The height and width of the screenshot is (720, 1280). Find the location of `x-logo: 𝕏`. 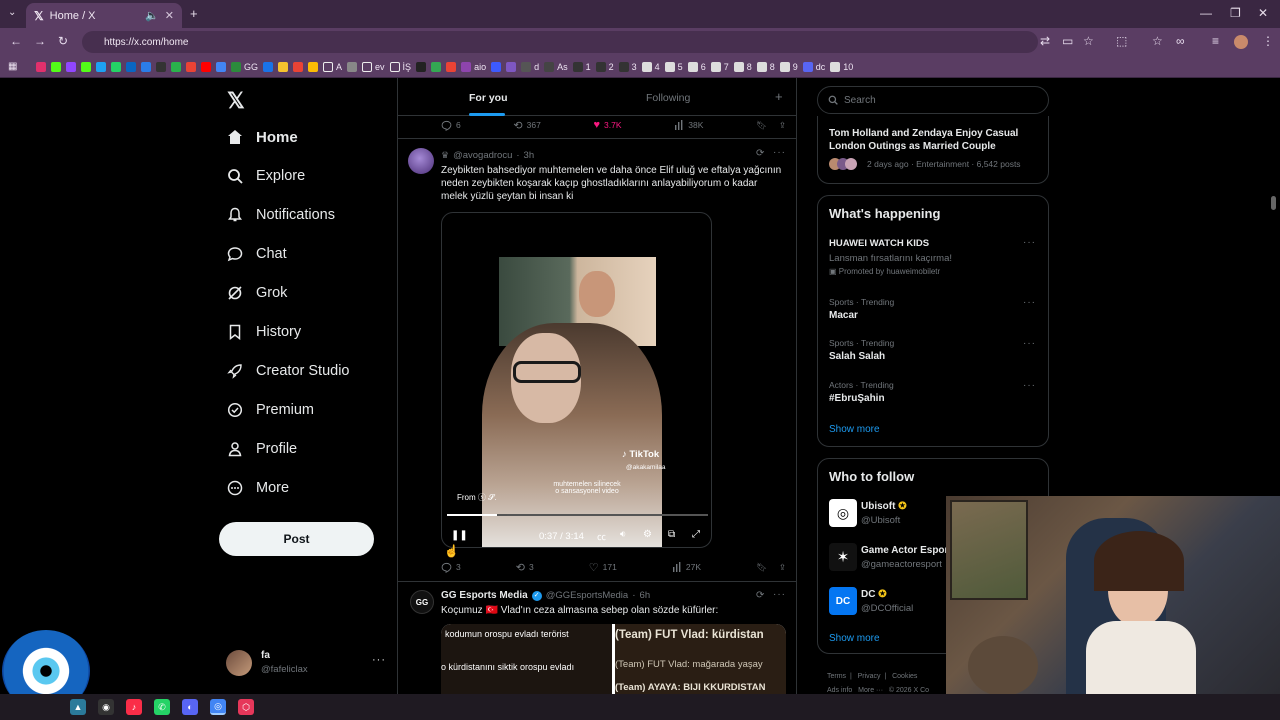

x-logo: 𝕏 is located at coordinates (236, 101).